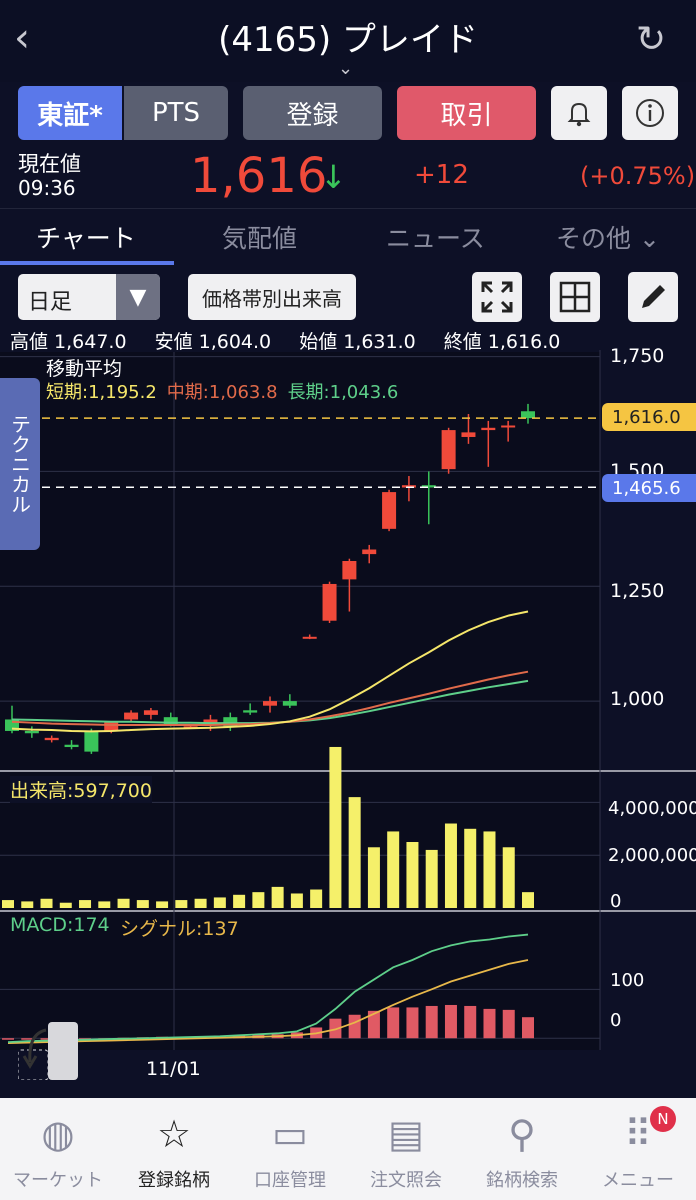 The image size is (696, 1200). Describe the element at coordinates (435, 237) in the screenshot. I see `tab-news: ニュース` at that location.